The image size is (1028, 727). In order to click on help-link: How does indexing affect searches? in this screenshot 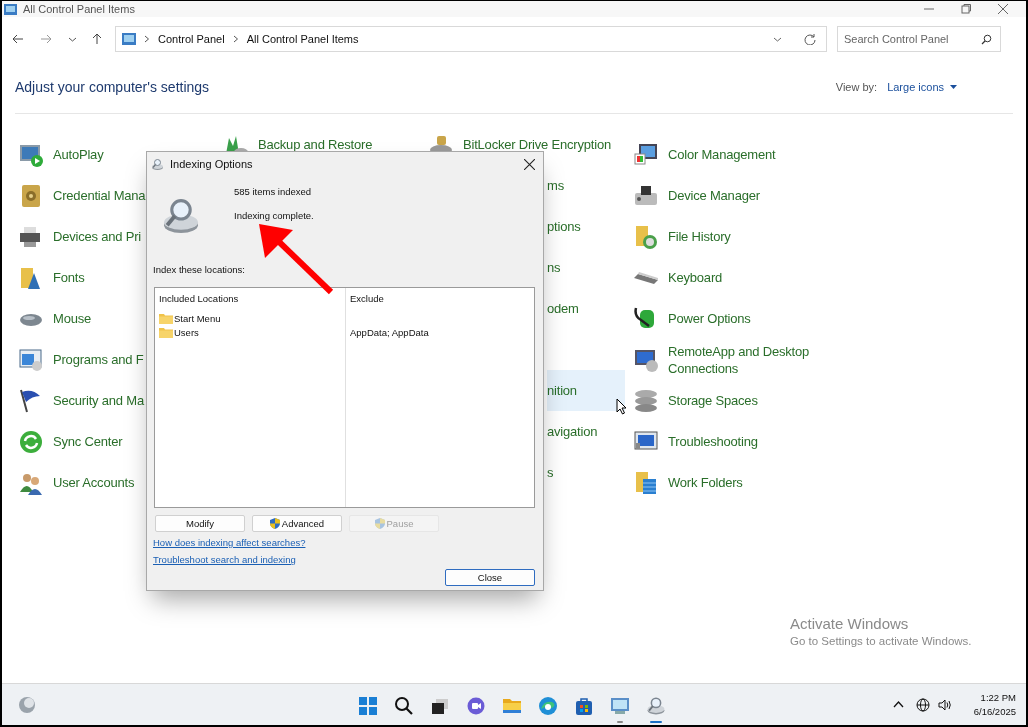, I will do `click(229, 542)`.